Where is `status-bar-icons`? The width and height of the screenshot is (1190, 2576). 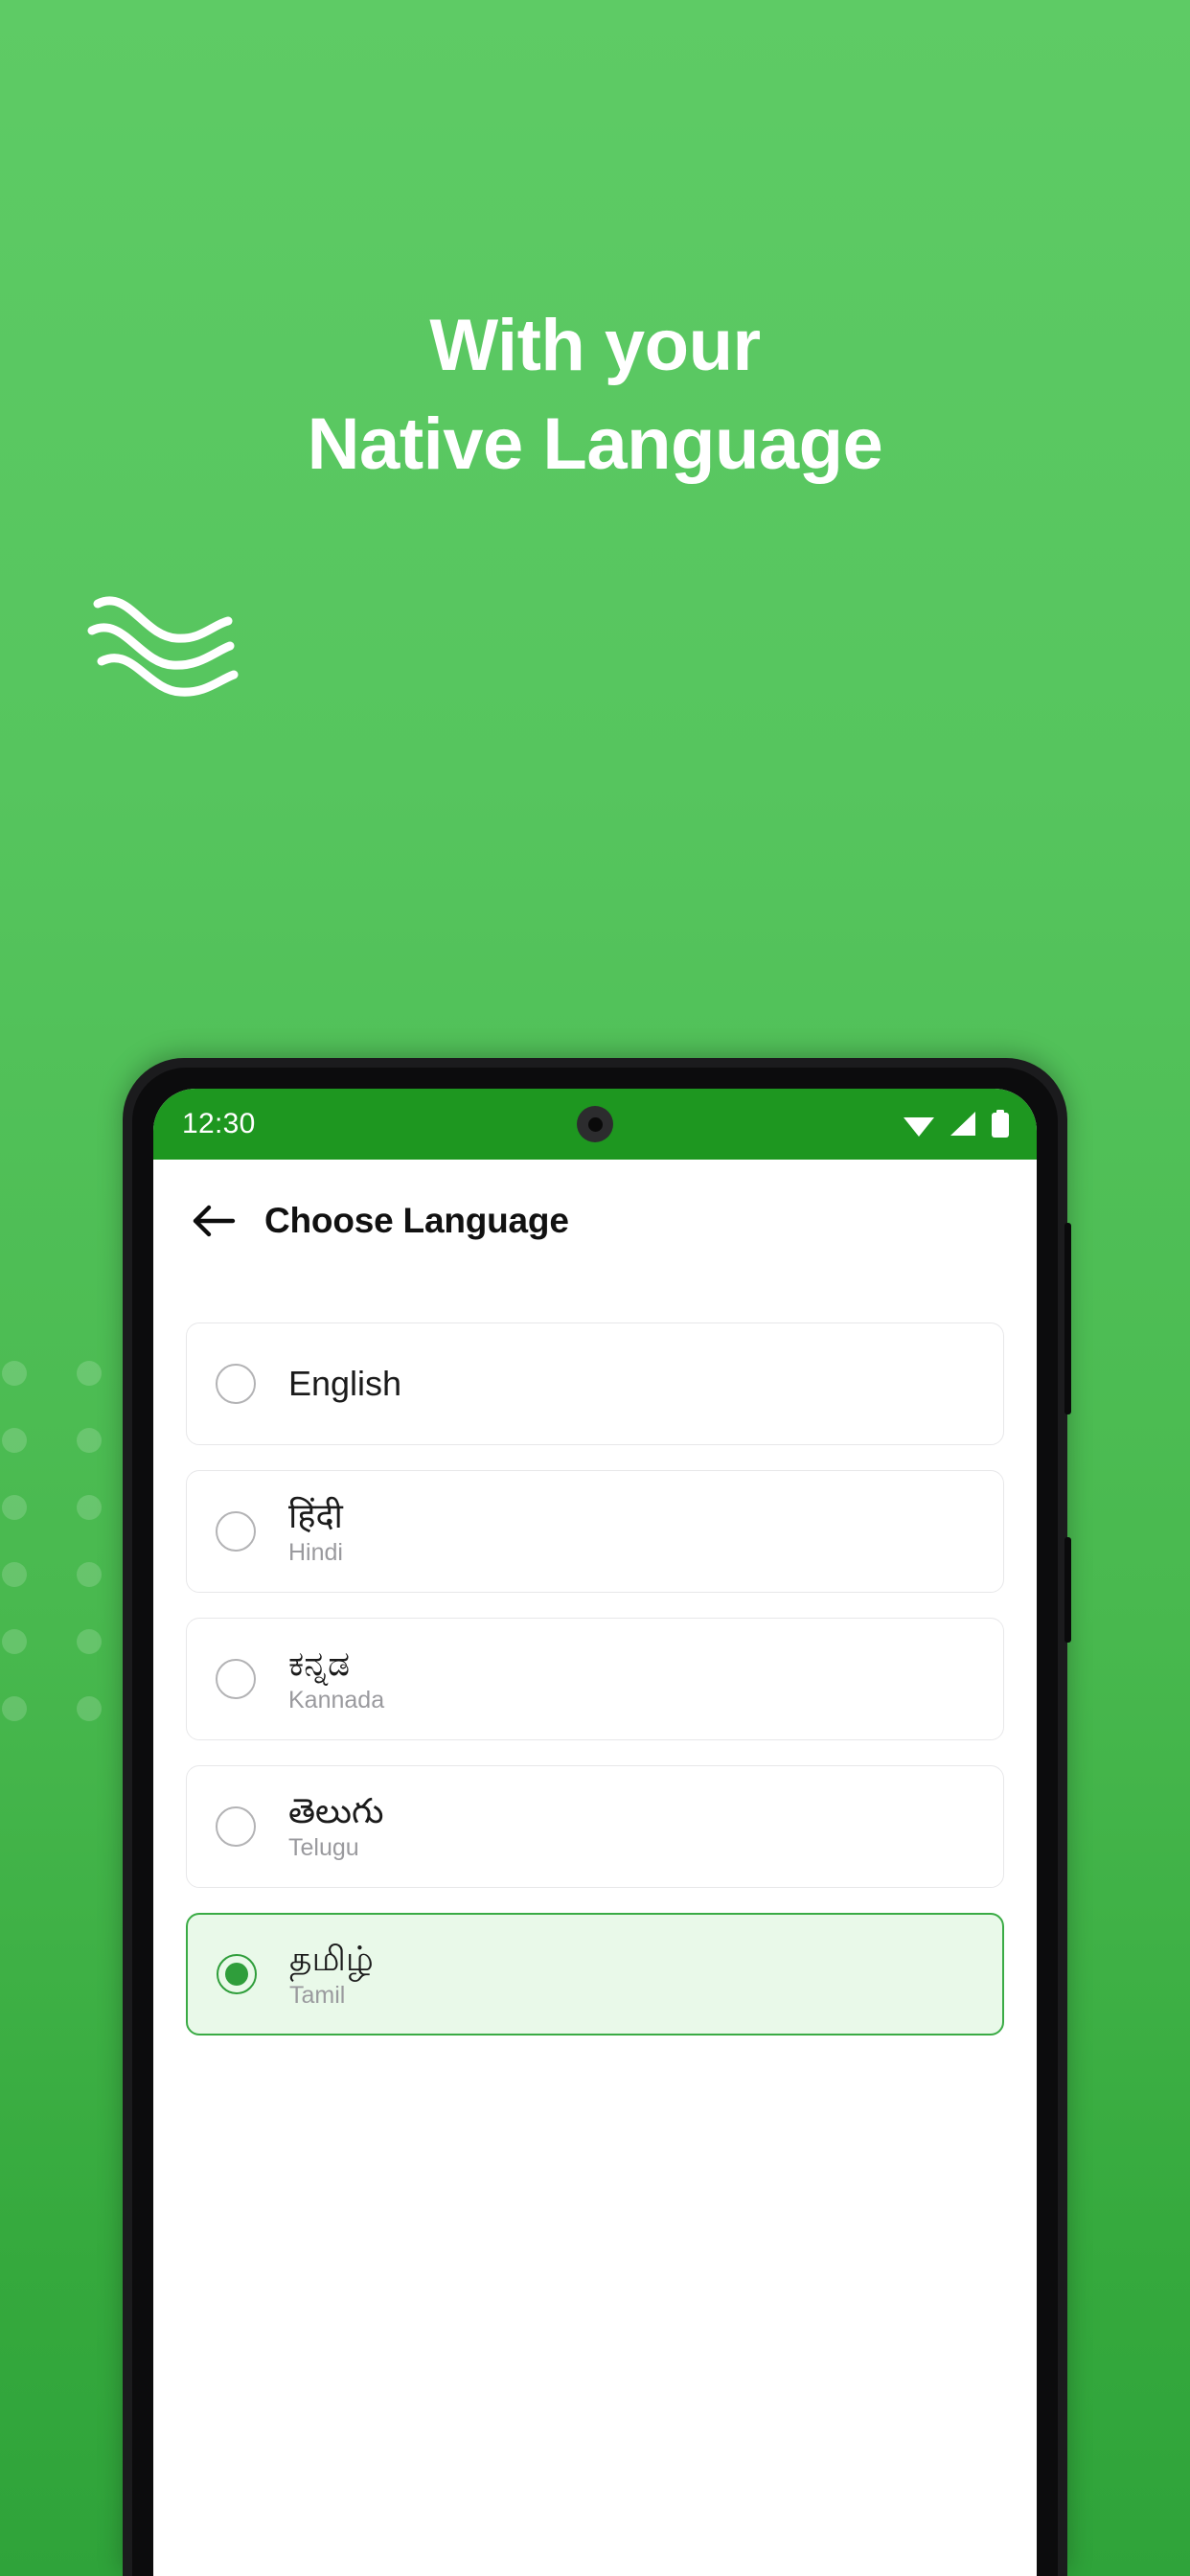
status-bar-icons is located at coordinates (957, 1124).